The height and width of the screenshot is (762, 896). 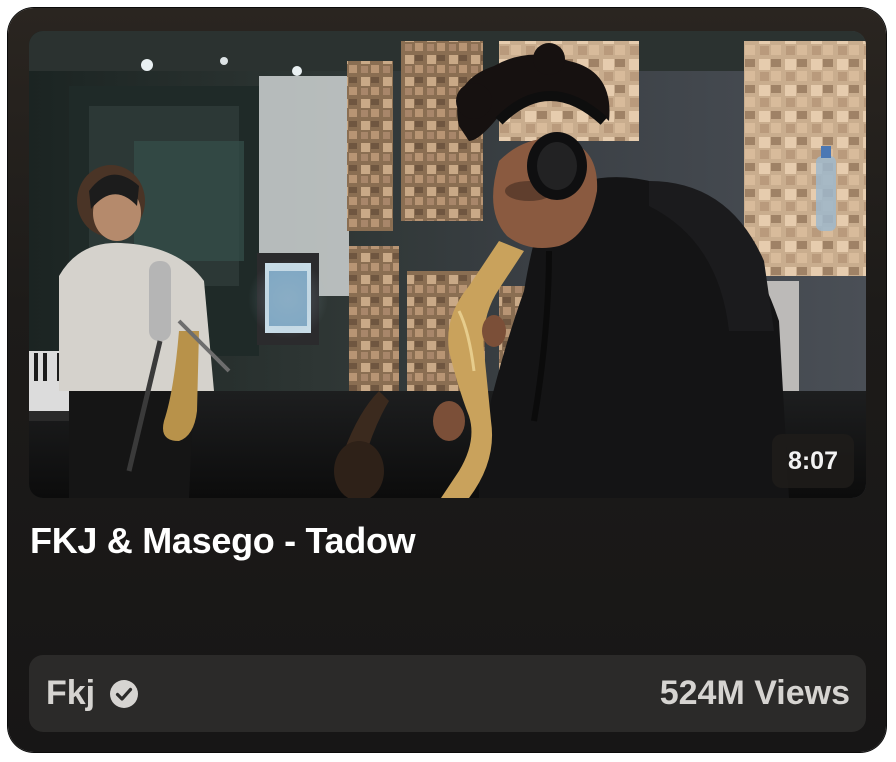 I want to click on video-title: FKJ & Masego - Tadow, so click(x=445, y=541).